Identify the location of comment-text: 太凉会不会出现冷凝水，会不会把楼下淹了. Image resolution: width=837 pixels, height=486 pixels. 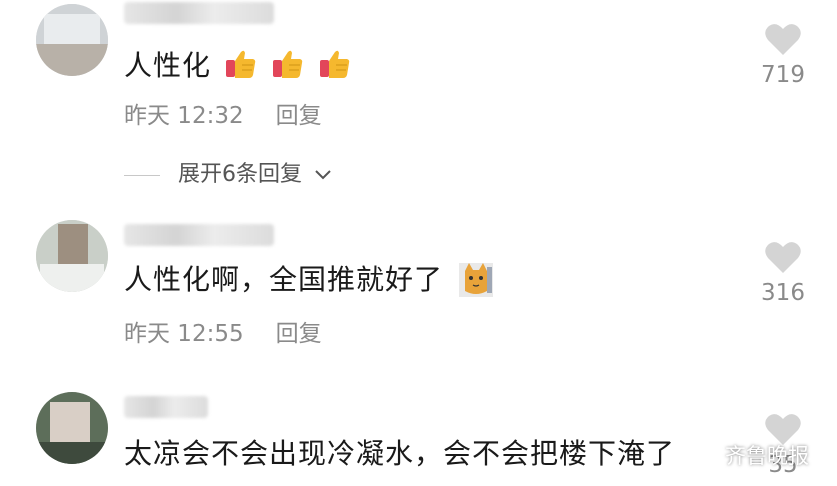
(399, 452).